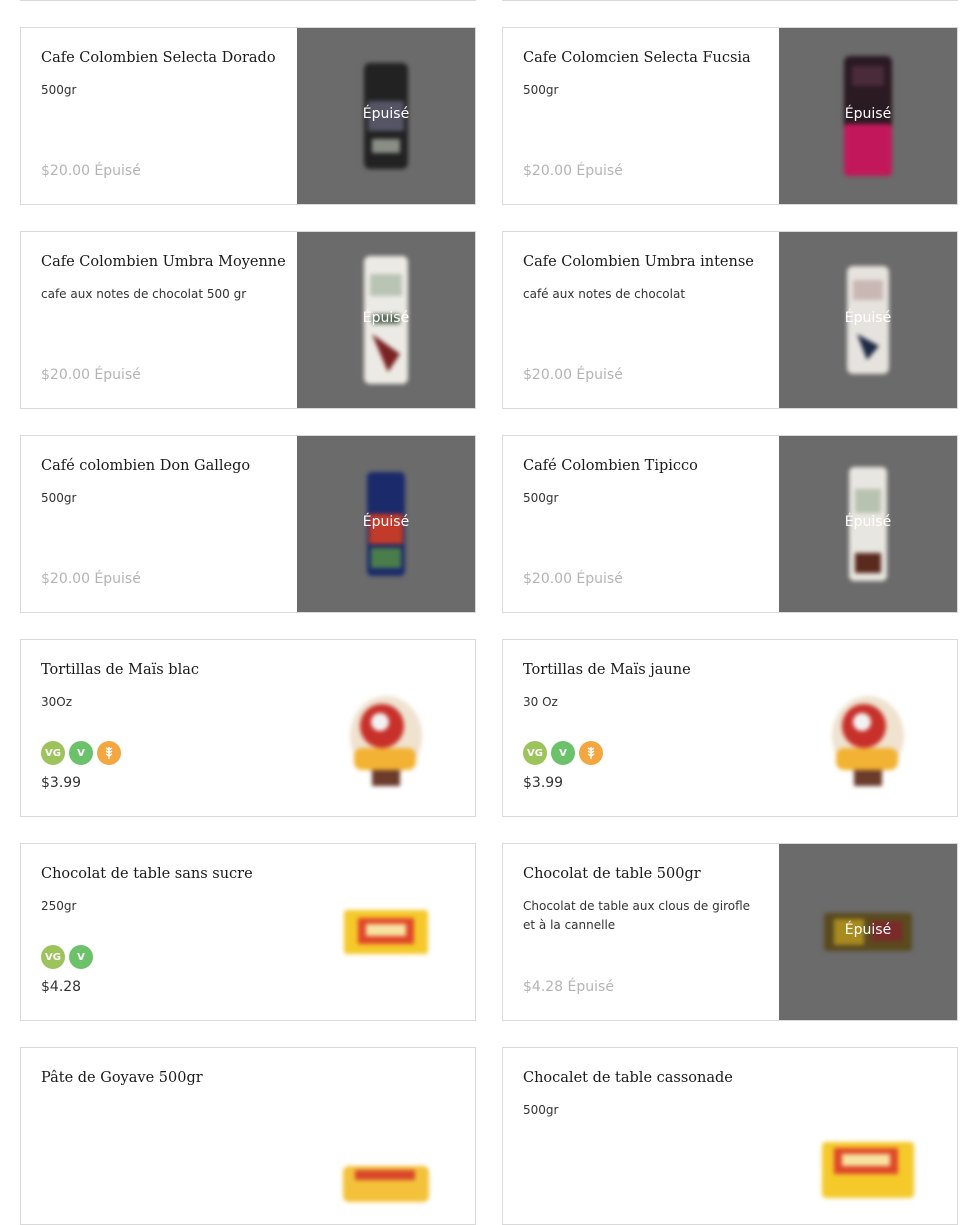  I want to click on product-title: Pâte de Goyave 500gr, so click(163, 1078).